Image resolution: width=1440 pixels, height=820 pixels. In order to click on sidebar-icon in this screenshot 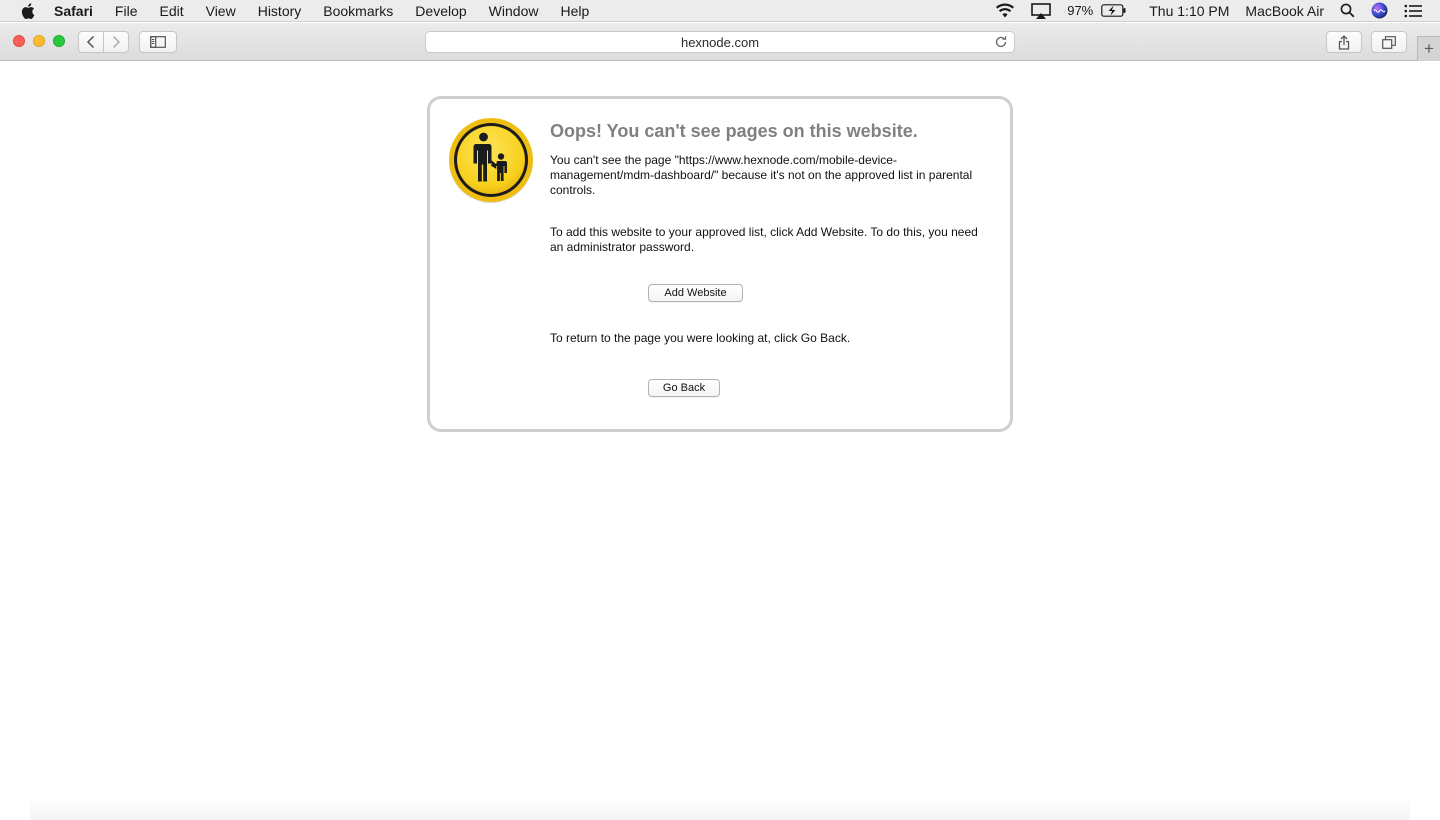, I will do `click(158, 42)`.